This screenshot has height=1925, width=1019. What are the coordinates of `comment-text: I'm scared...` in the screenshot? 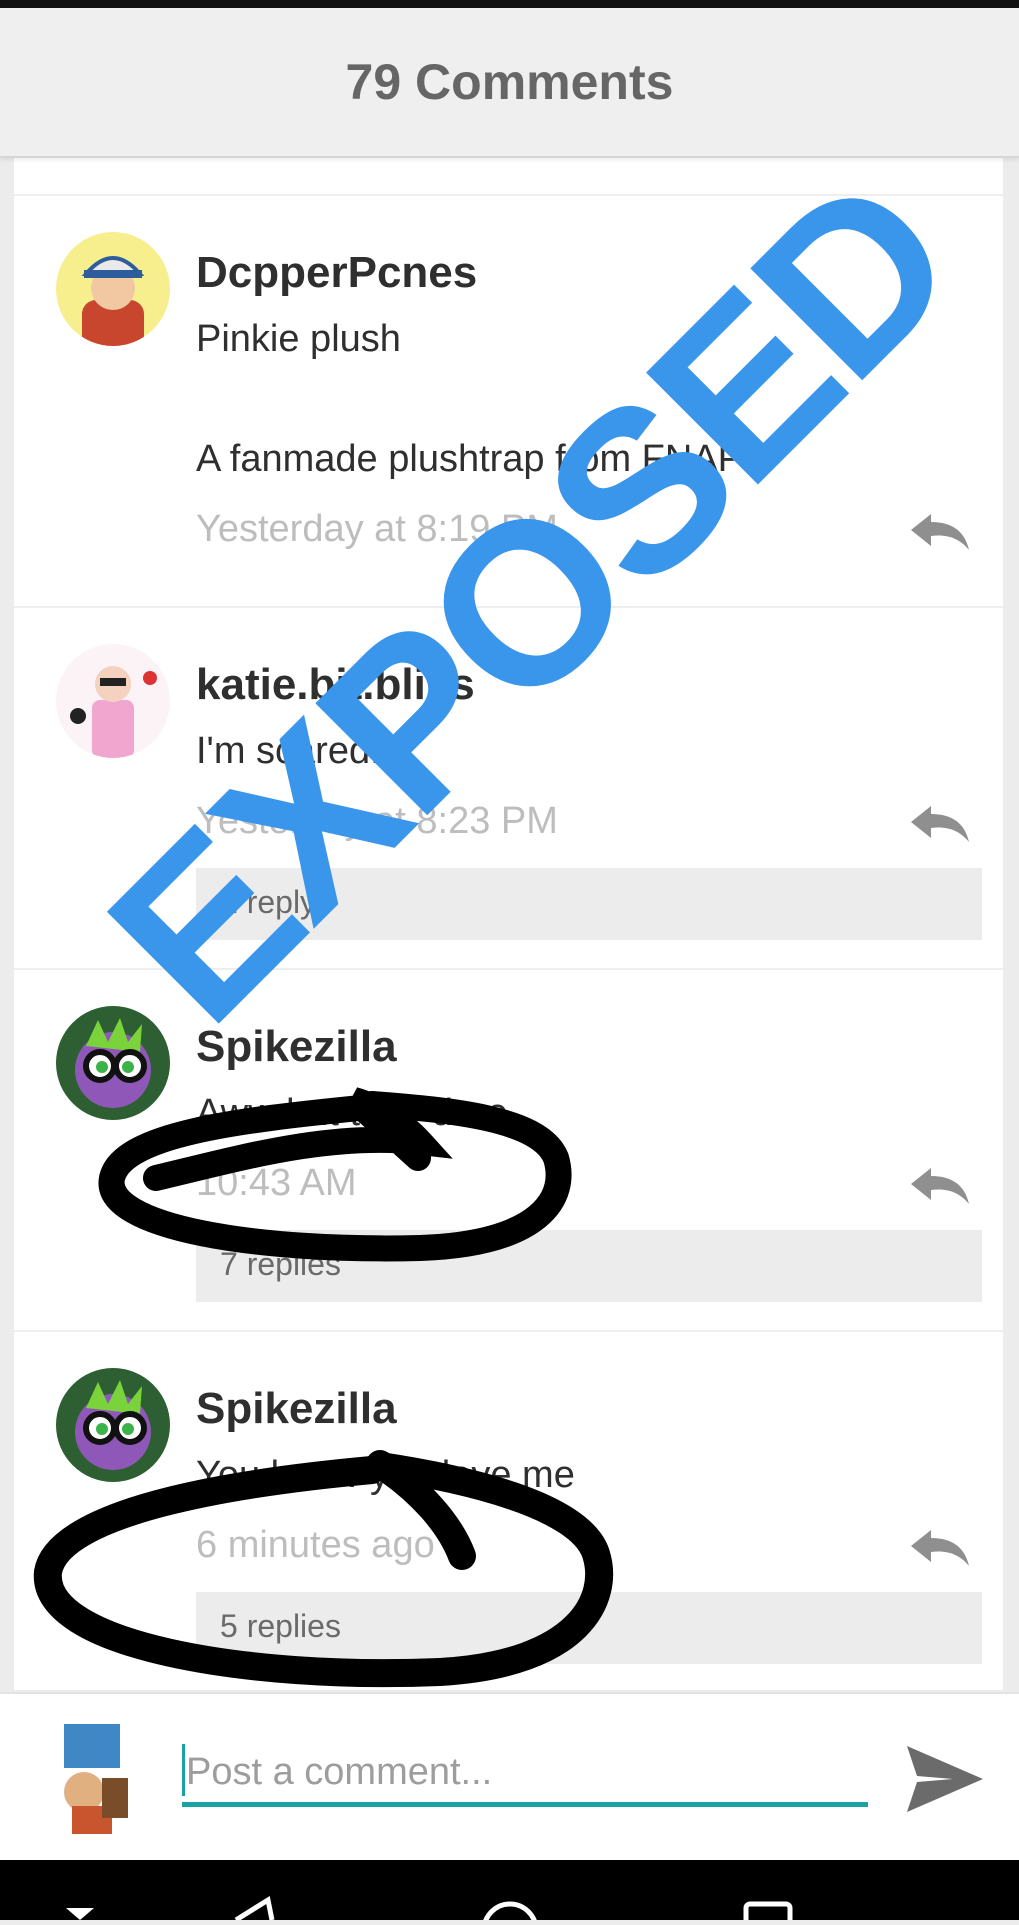 It's located at (299, 751).